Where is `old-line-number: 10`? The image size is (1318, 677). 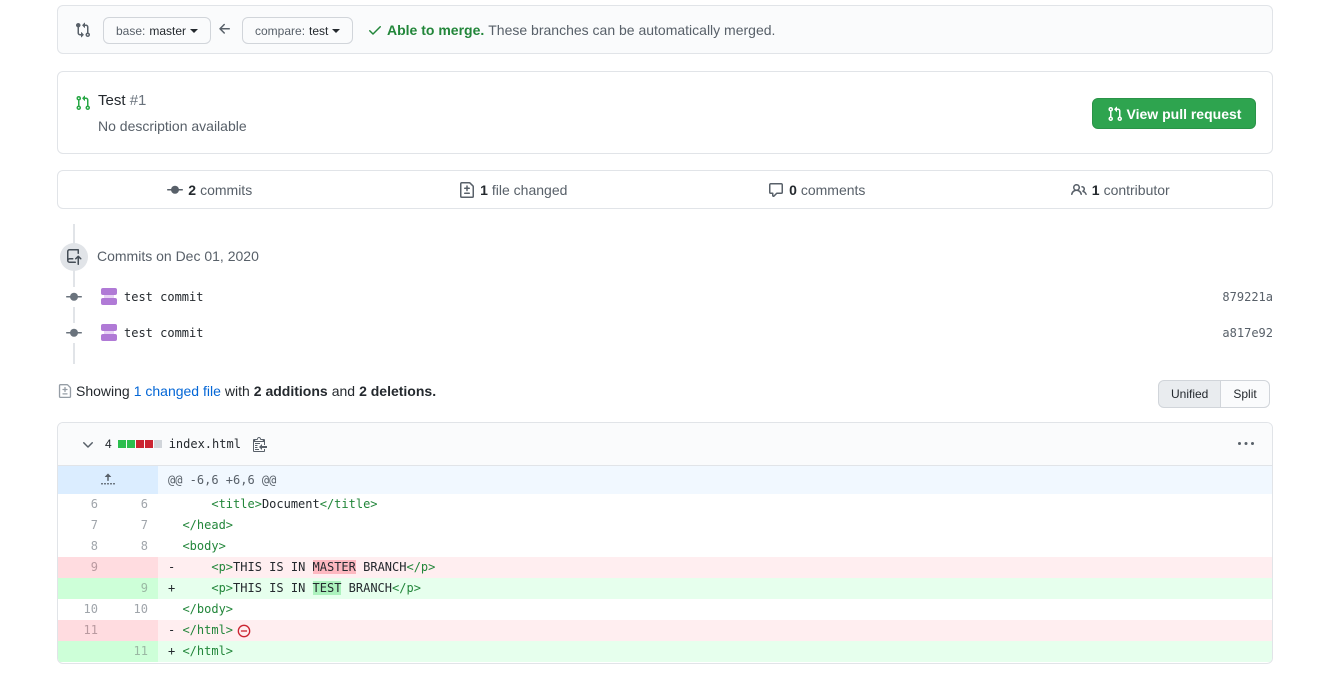
old-line-number: 10 is located at coordinates (83, 609).